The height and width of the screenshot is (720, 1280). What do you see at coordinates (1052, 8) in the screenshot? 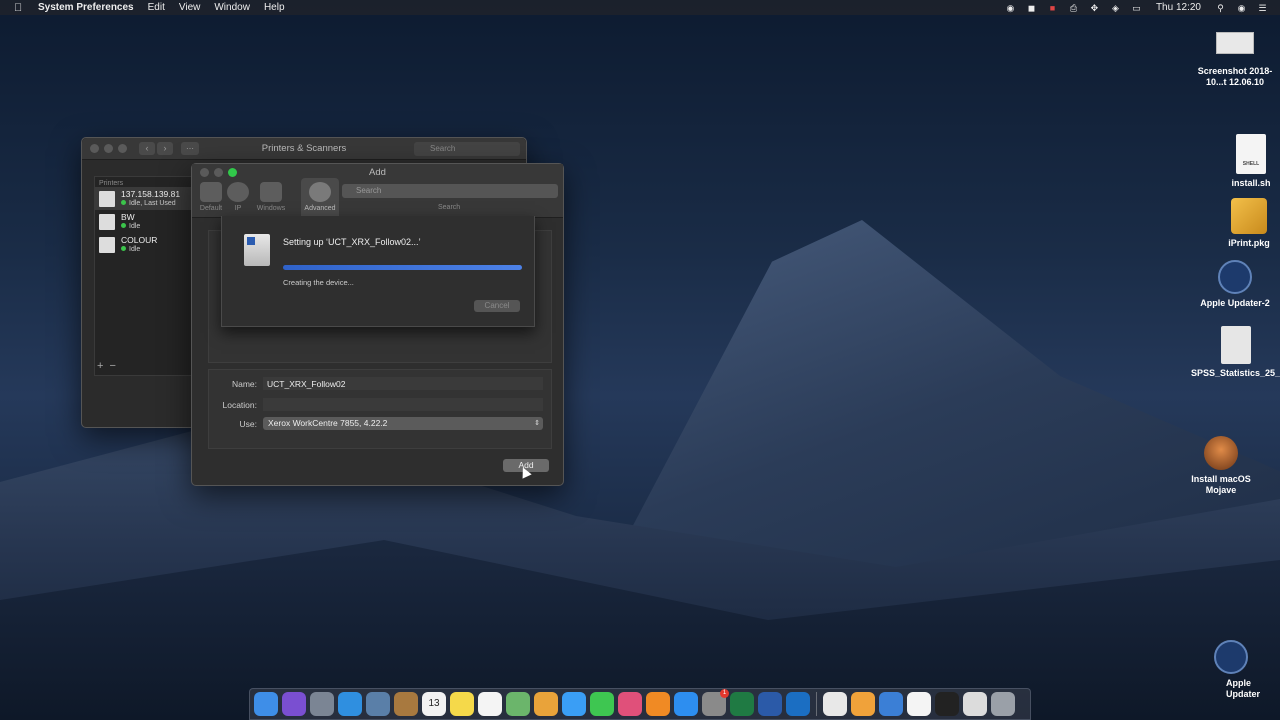
I see `shield-icon: ■` at bounding box center [1052, 8].